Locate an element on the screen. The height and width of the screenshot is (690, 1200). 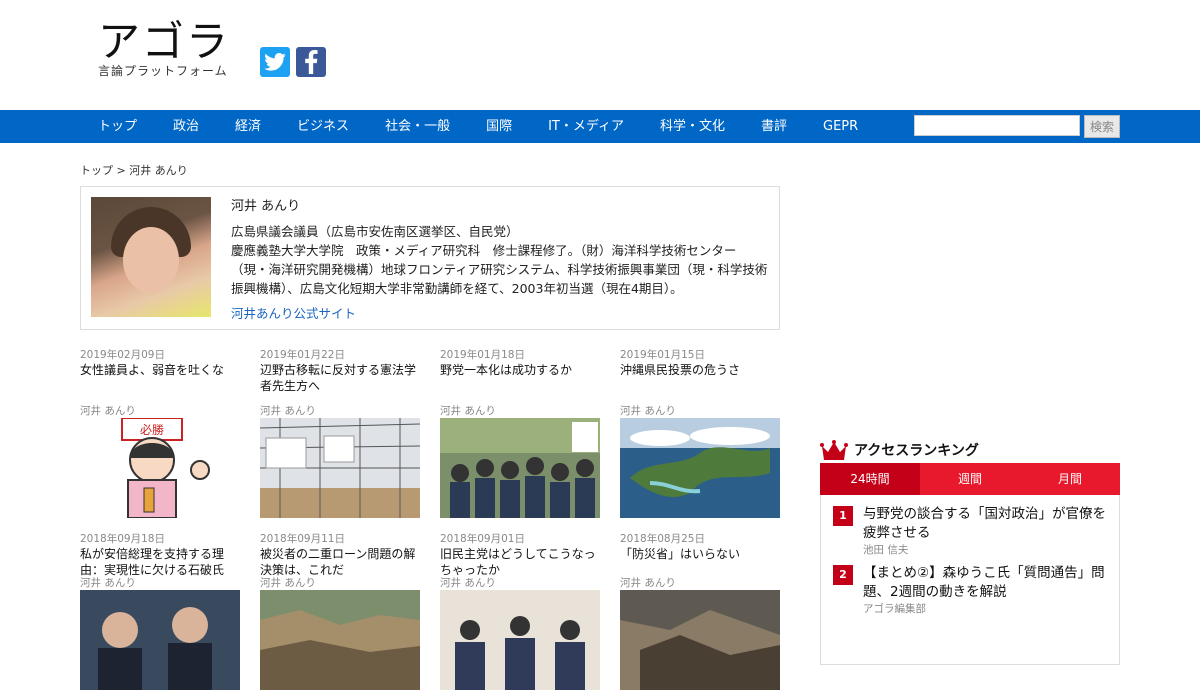
search-box: 検索 is located at coordinates (1017, 126).